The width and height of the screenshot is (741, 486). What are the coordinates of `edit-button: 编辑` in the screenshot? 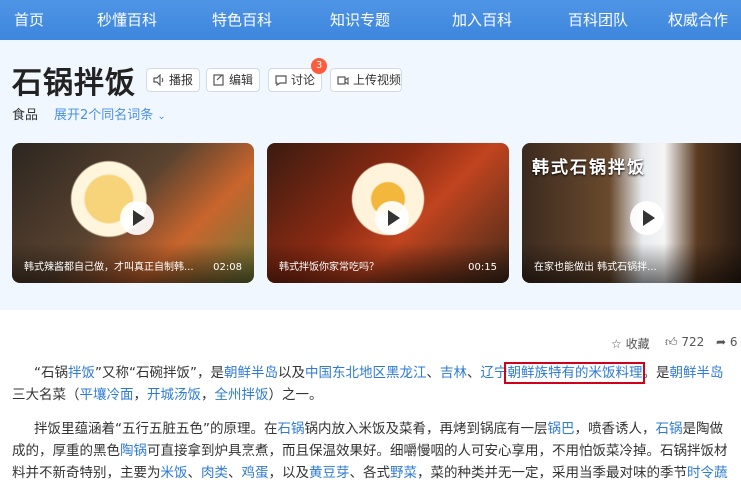 It's located at (233, 80).